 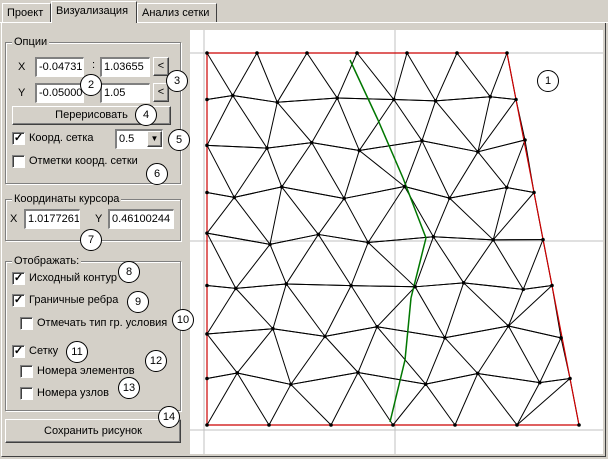 I want to click on x-max-input: 1.03655, so click(x=125, y=67).